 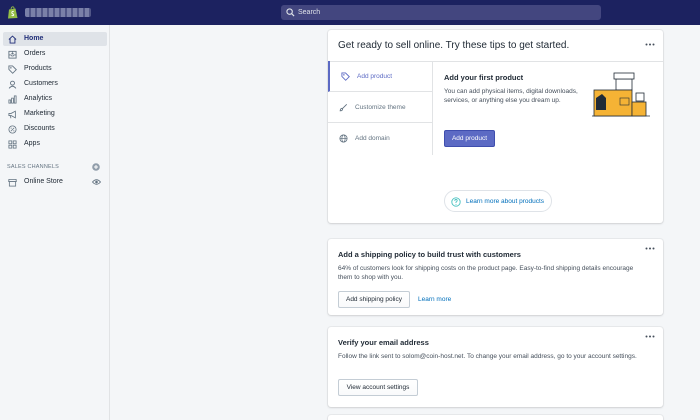 What do you see at coordinates (290, 12) in the screenshot?
I see `search-icon` at bounding box center [290, 12].